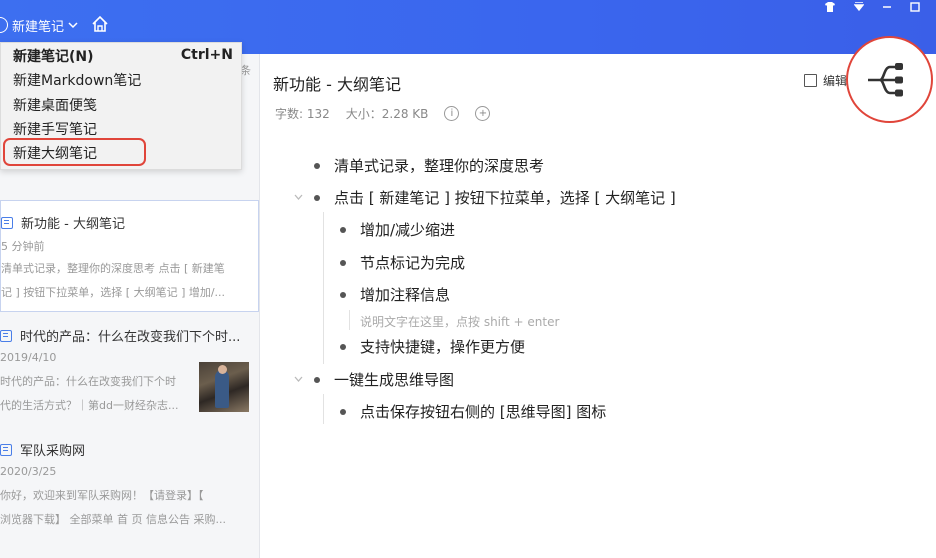 The image size is (936, 558). What do you see at coordinates (459, 321) in the screenshot?
I see `outline-note: 说明文字在这里，点按 shift + enter` at bounding box center [459, 321].